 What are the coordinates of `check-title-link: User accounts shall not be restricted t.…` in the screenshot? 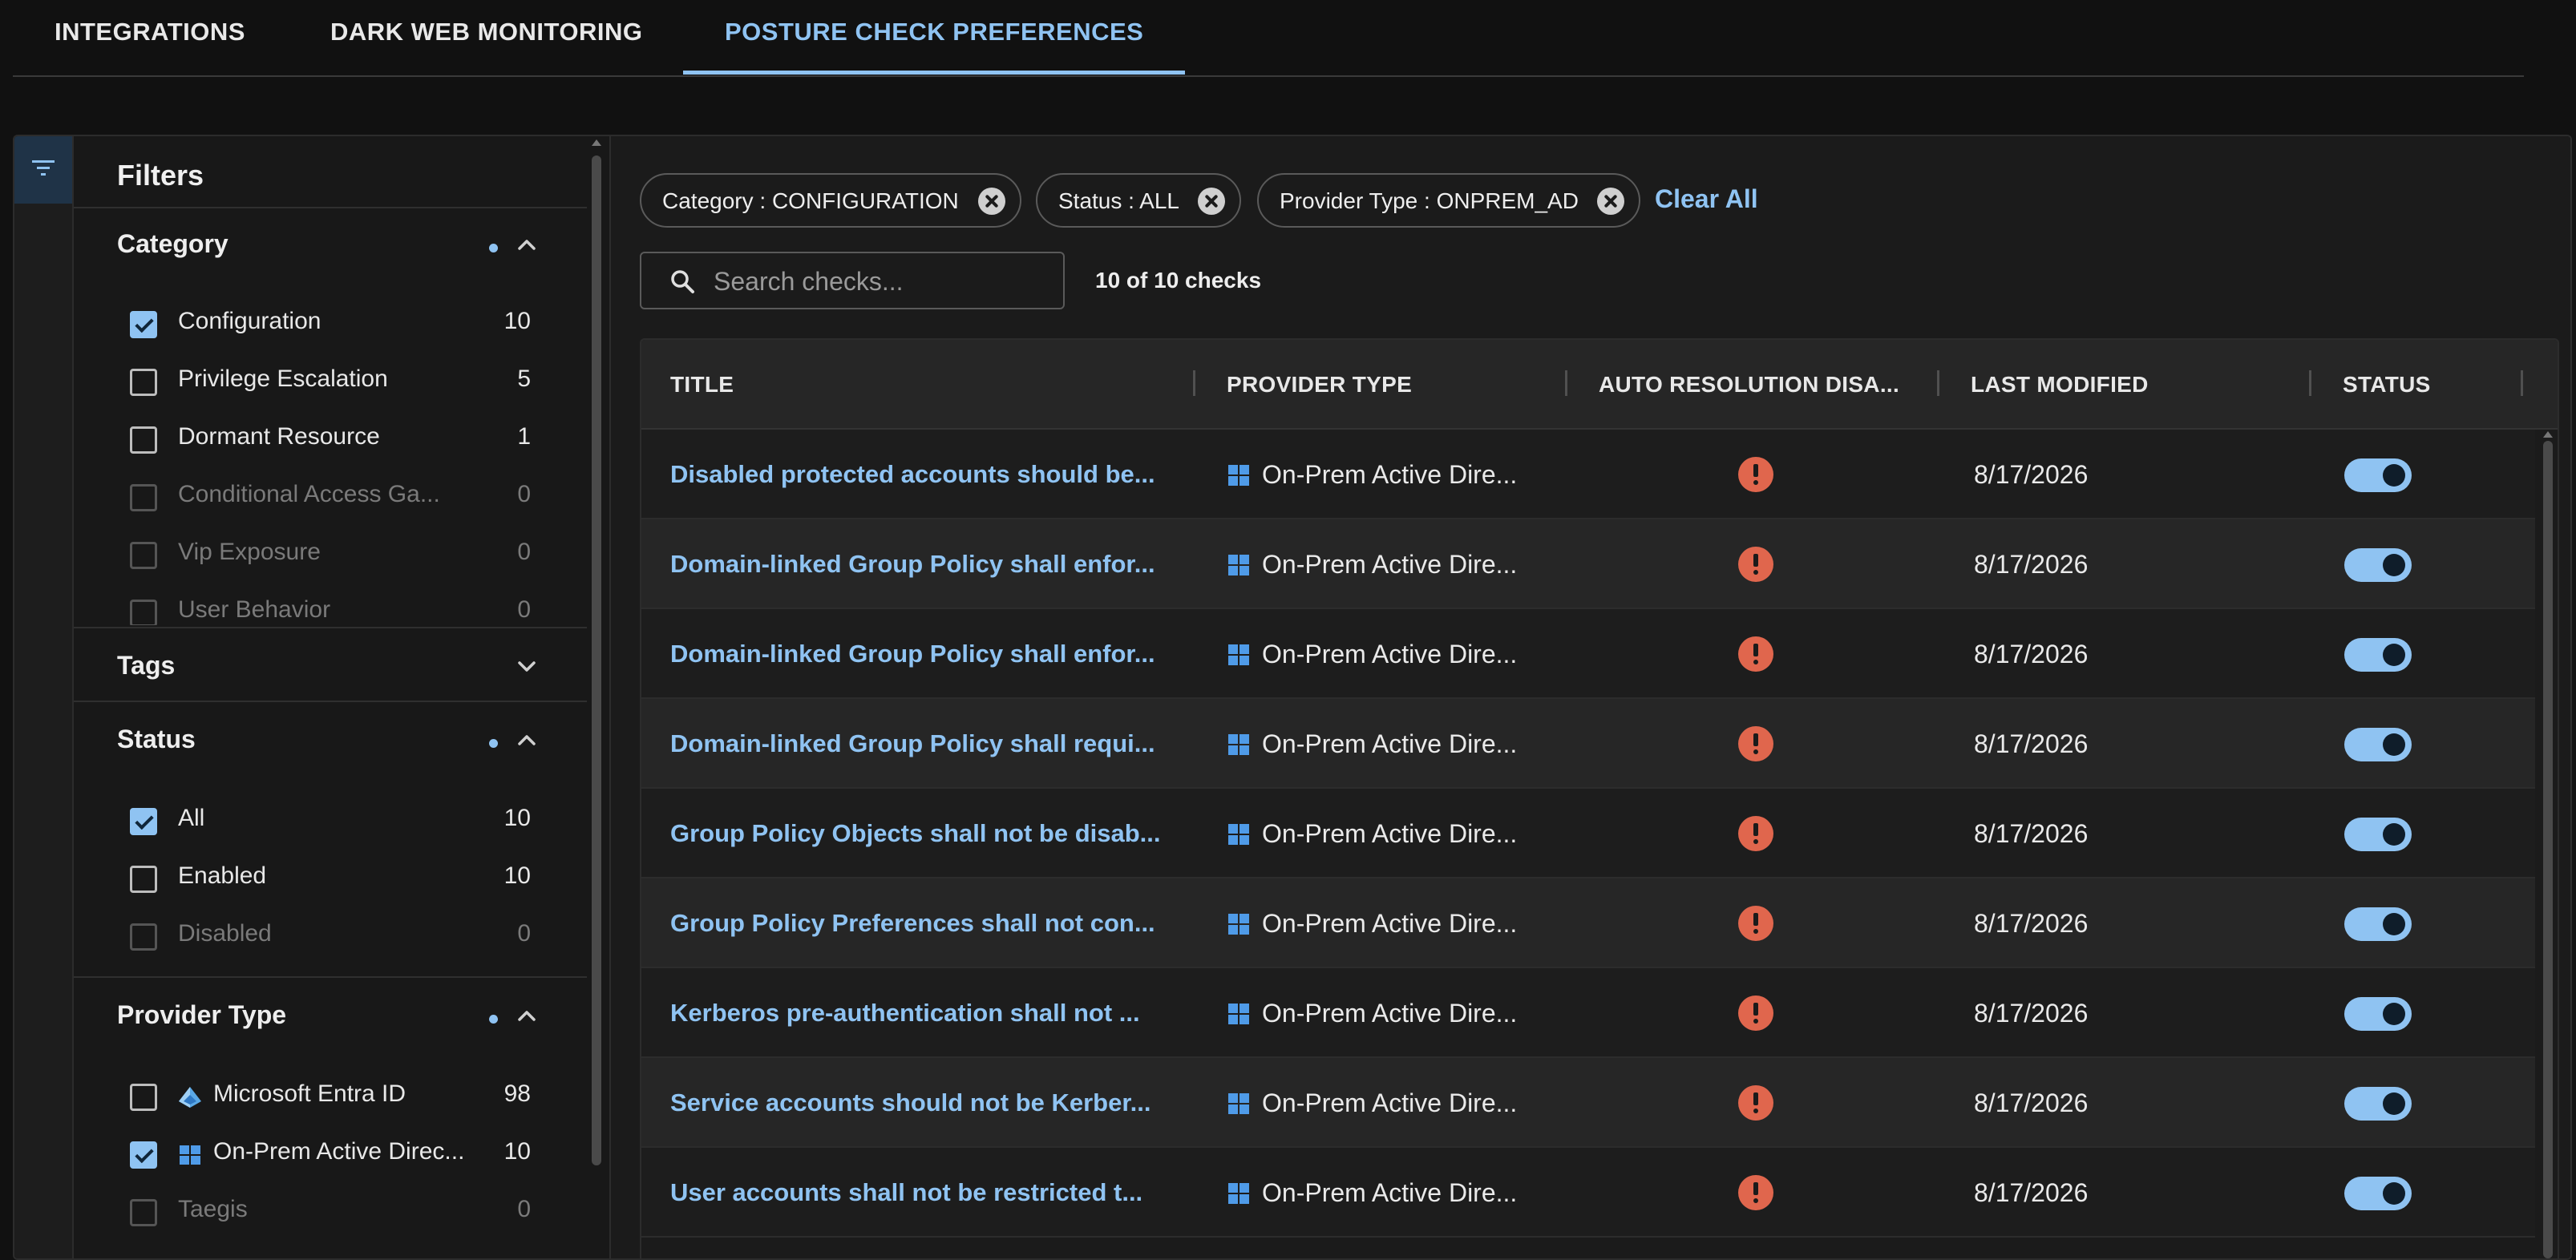 It's located at (906, 1192).